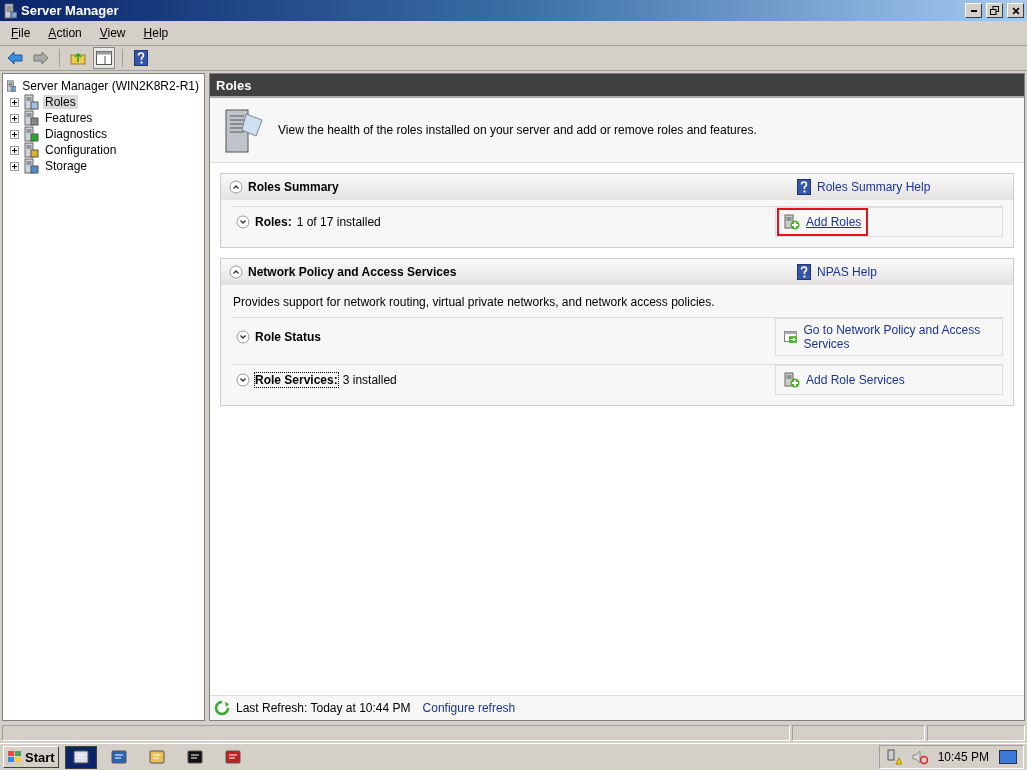  Describe the element at coordinates (963, 757) in the screenshot. I see `clock: 10:45 PM` at that location.